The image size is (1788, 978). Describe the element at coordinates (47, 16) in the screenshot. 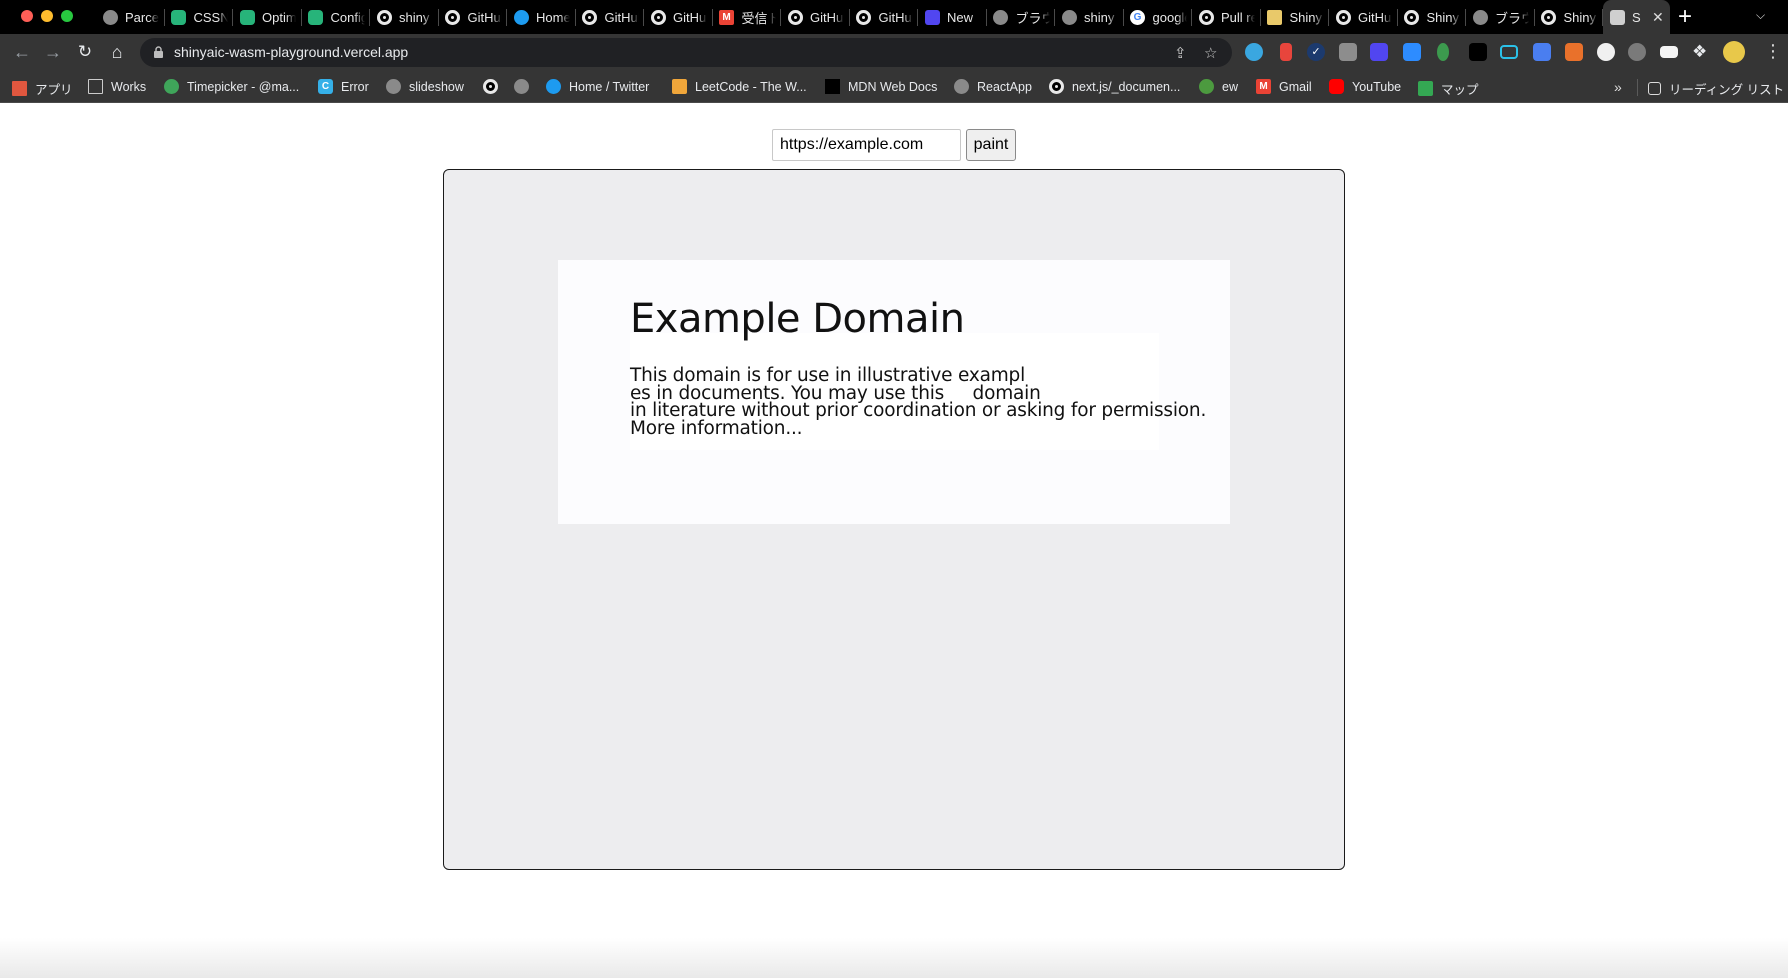

I see `minimize-window-button` at that location.